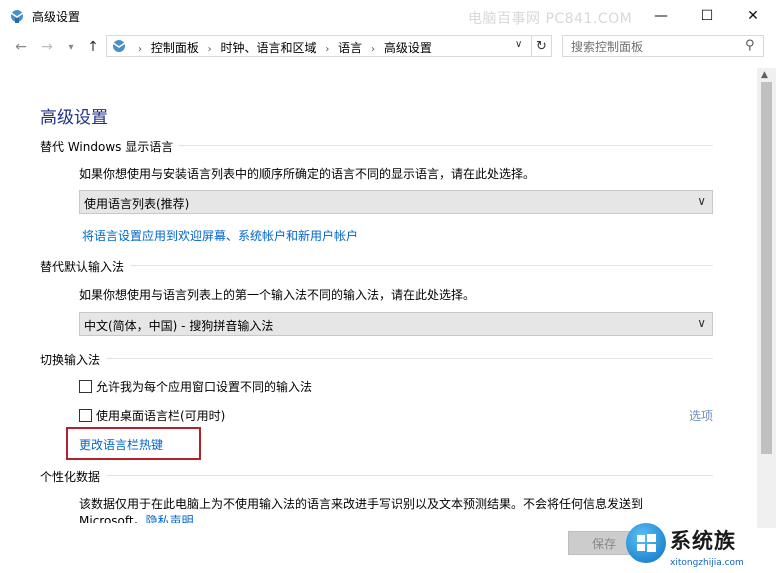  What do you see at coordinates (179, 326) in the screenshot?
I see `default-input-select-value: 中文(简体，中国) - 搜狗拼音输入法` at bounding box center [179, 326].